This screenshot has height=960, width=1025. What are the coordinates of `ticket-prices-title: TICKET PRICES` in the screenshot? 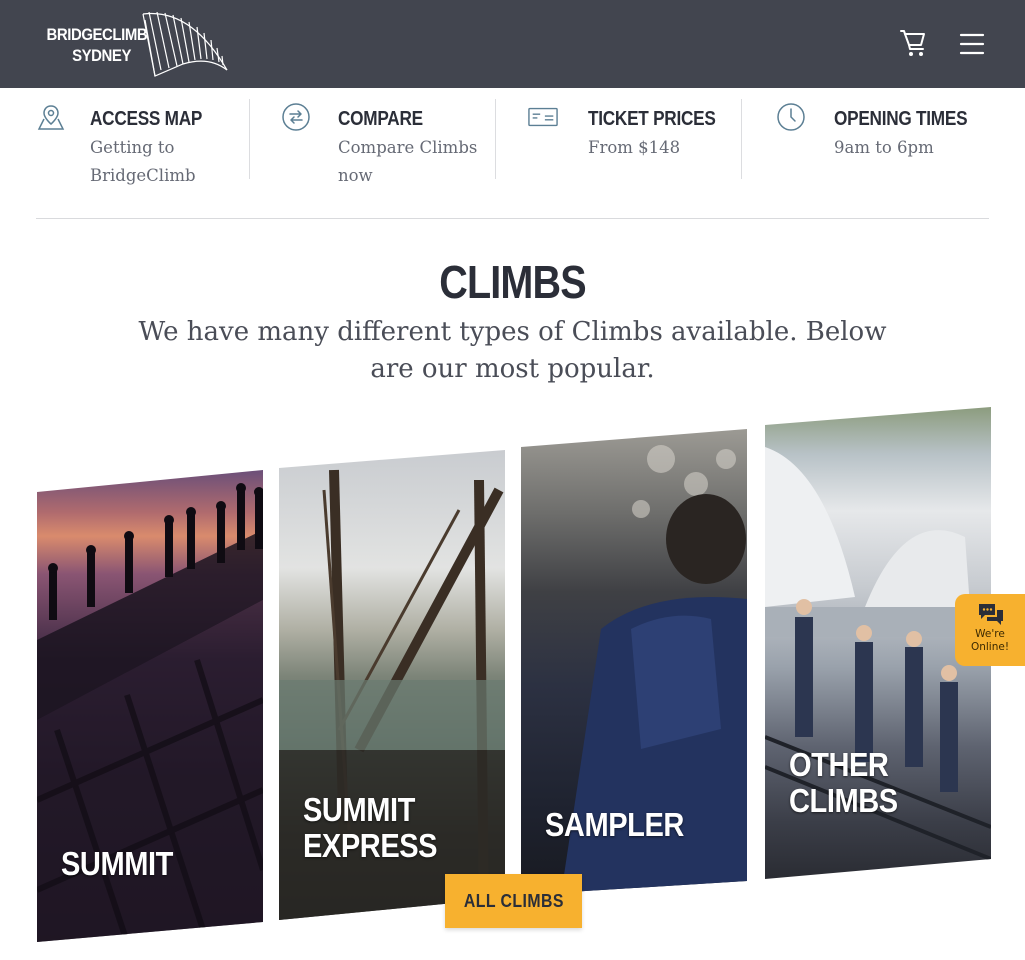 It's located at (652, 119).